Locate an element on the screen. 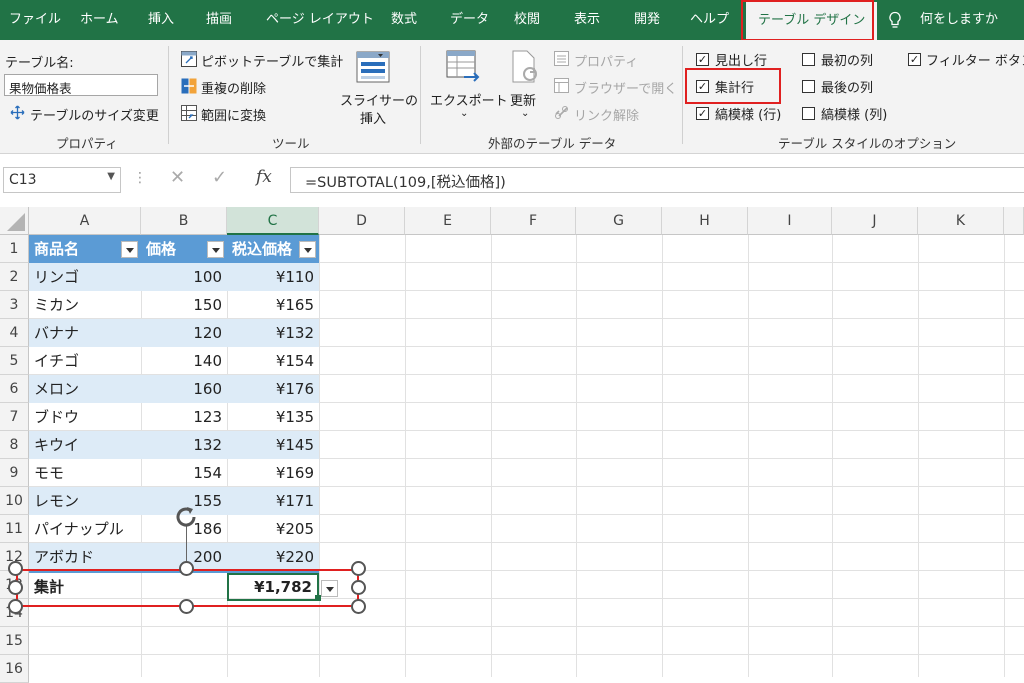 Image resolution: width=1024 pixels, height=683 pixels. table-cell: アボカド is located at coordinates (85, 557).